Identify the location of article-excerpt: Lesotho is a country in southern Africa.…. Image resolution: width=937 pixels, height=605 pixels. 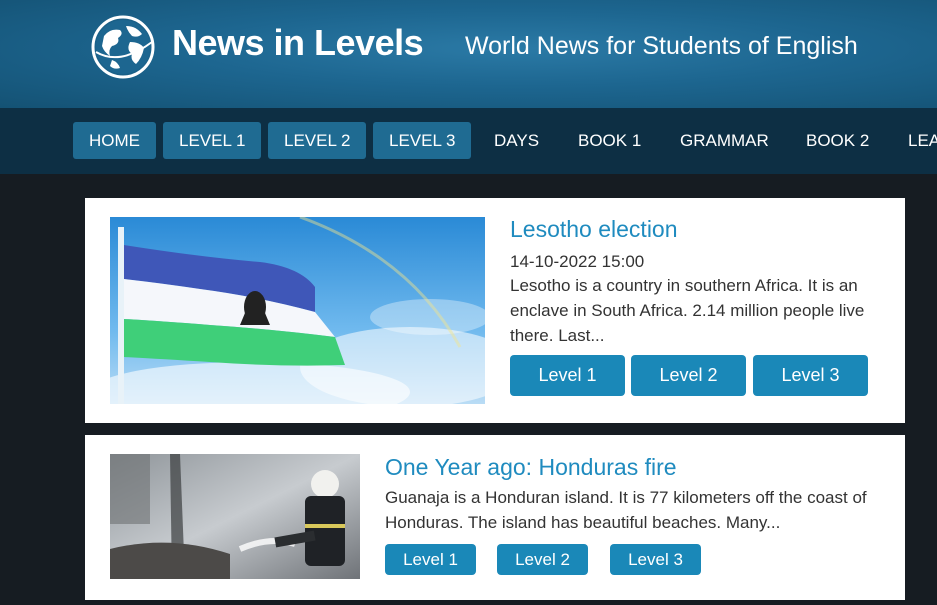
(687, 310).